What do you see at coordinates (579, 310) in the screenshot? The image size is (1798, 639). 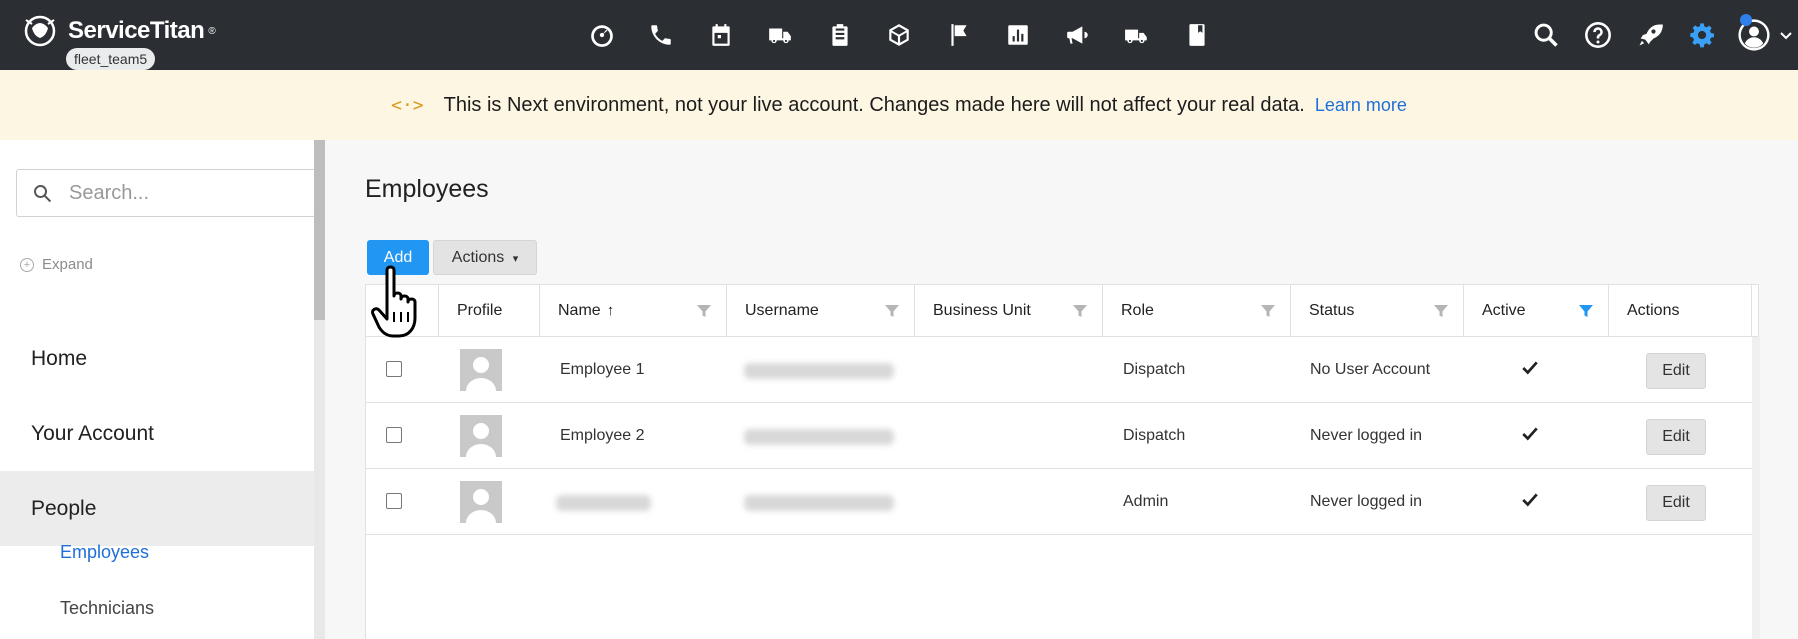 I see `header-name-label: Name` at bounding box center [579, 310].